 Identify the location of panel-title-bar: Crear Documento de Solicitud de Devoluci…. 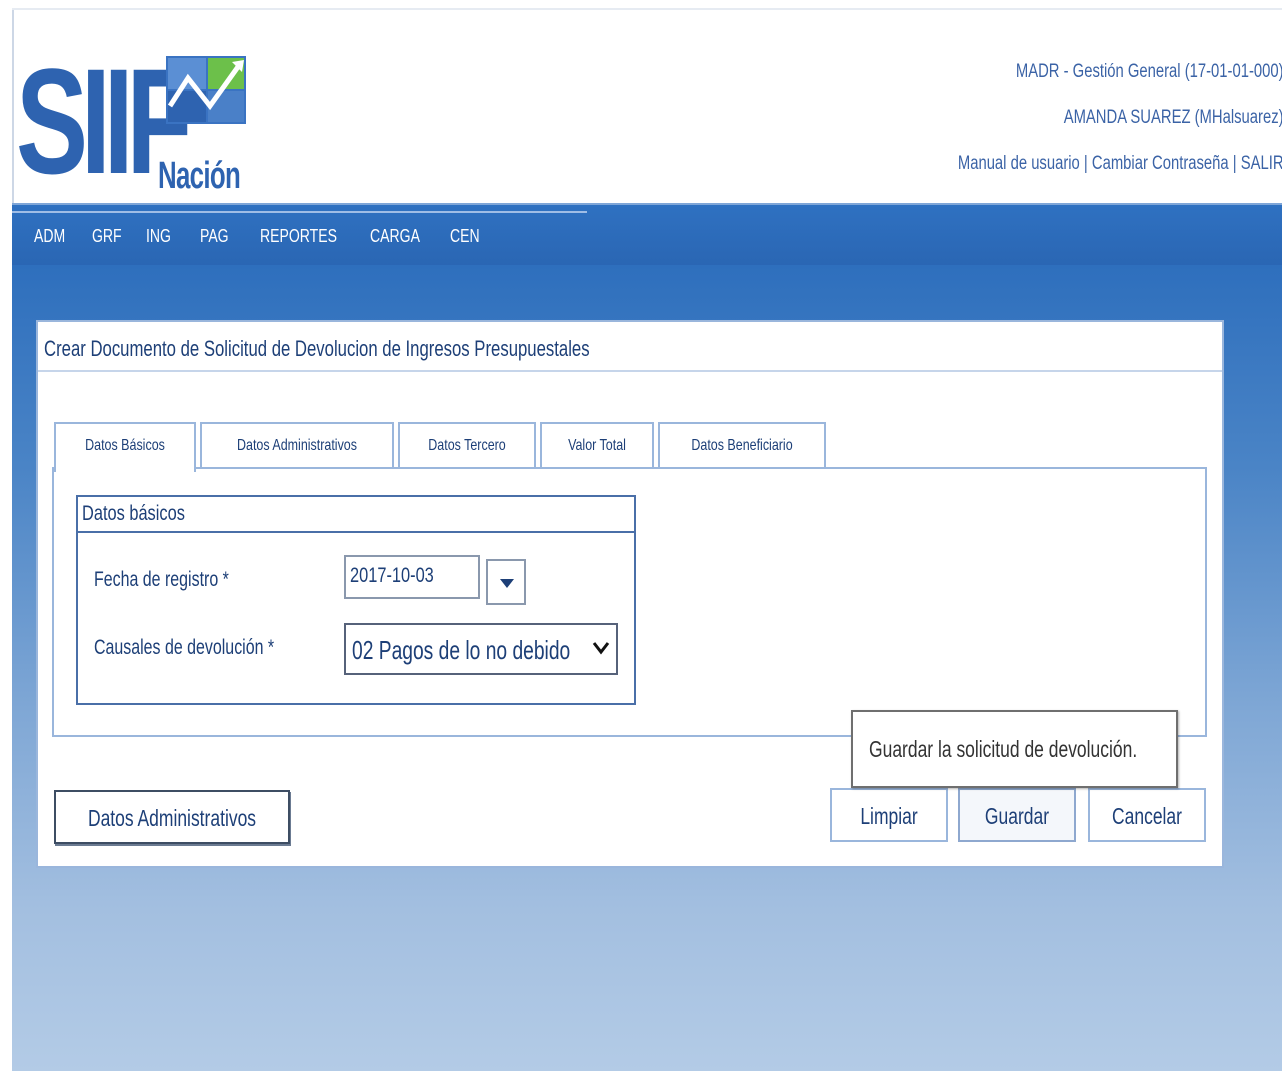
(630, 347).